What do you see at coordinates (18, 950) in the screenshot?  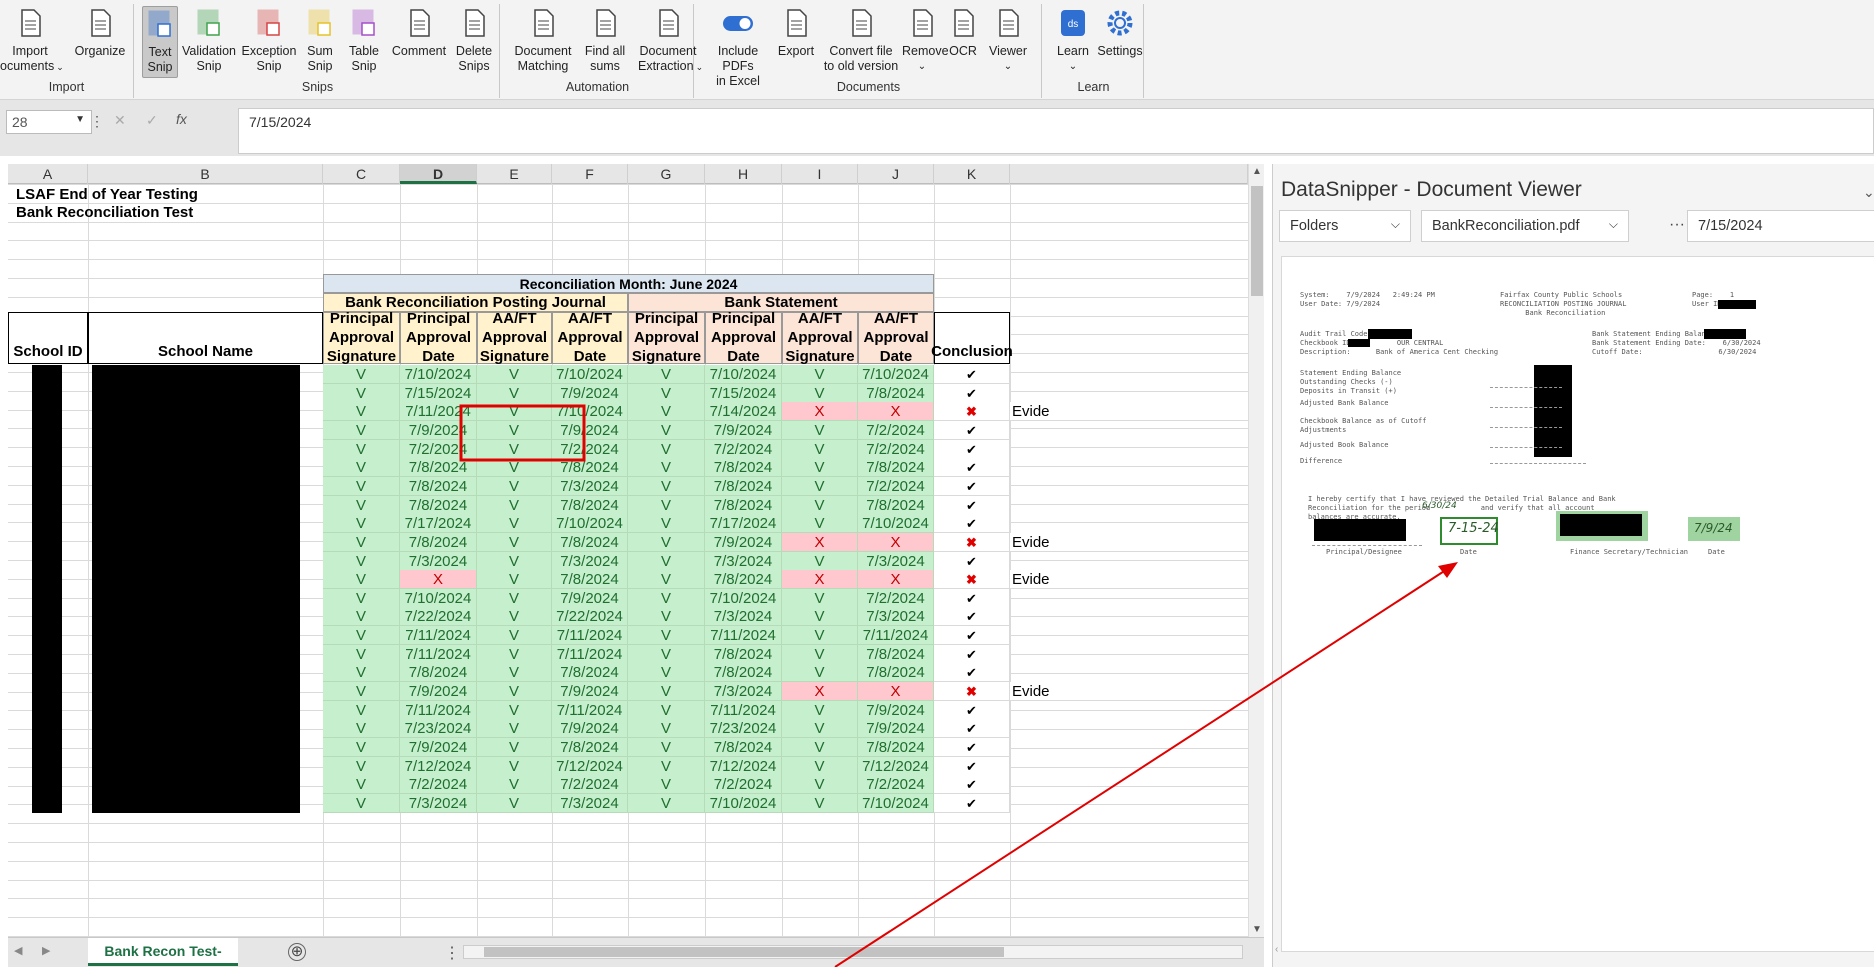 I see `tab-scroll-left-icon: ◀` at bounding box center [18, 950].